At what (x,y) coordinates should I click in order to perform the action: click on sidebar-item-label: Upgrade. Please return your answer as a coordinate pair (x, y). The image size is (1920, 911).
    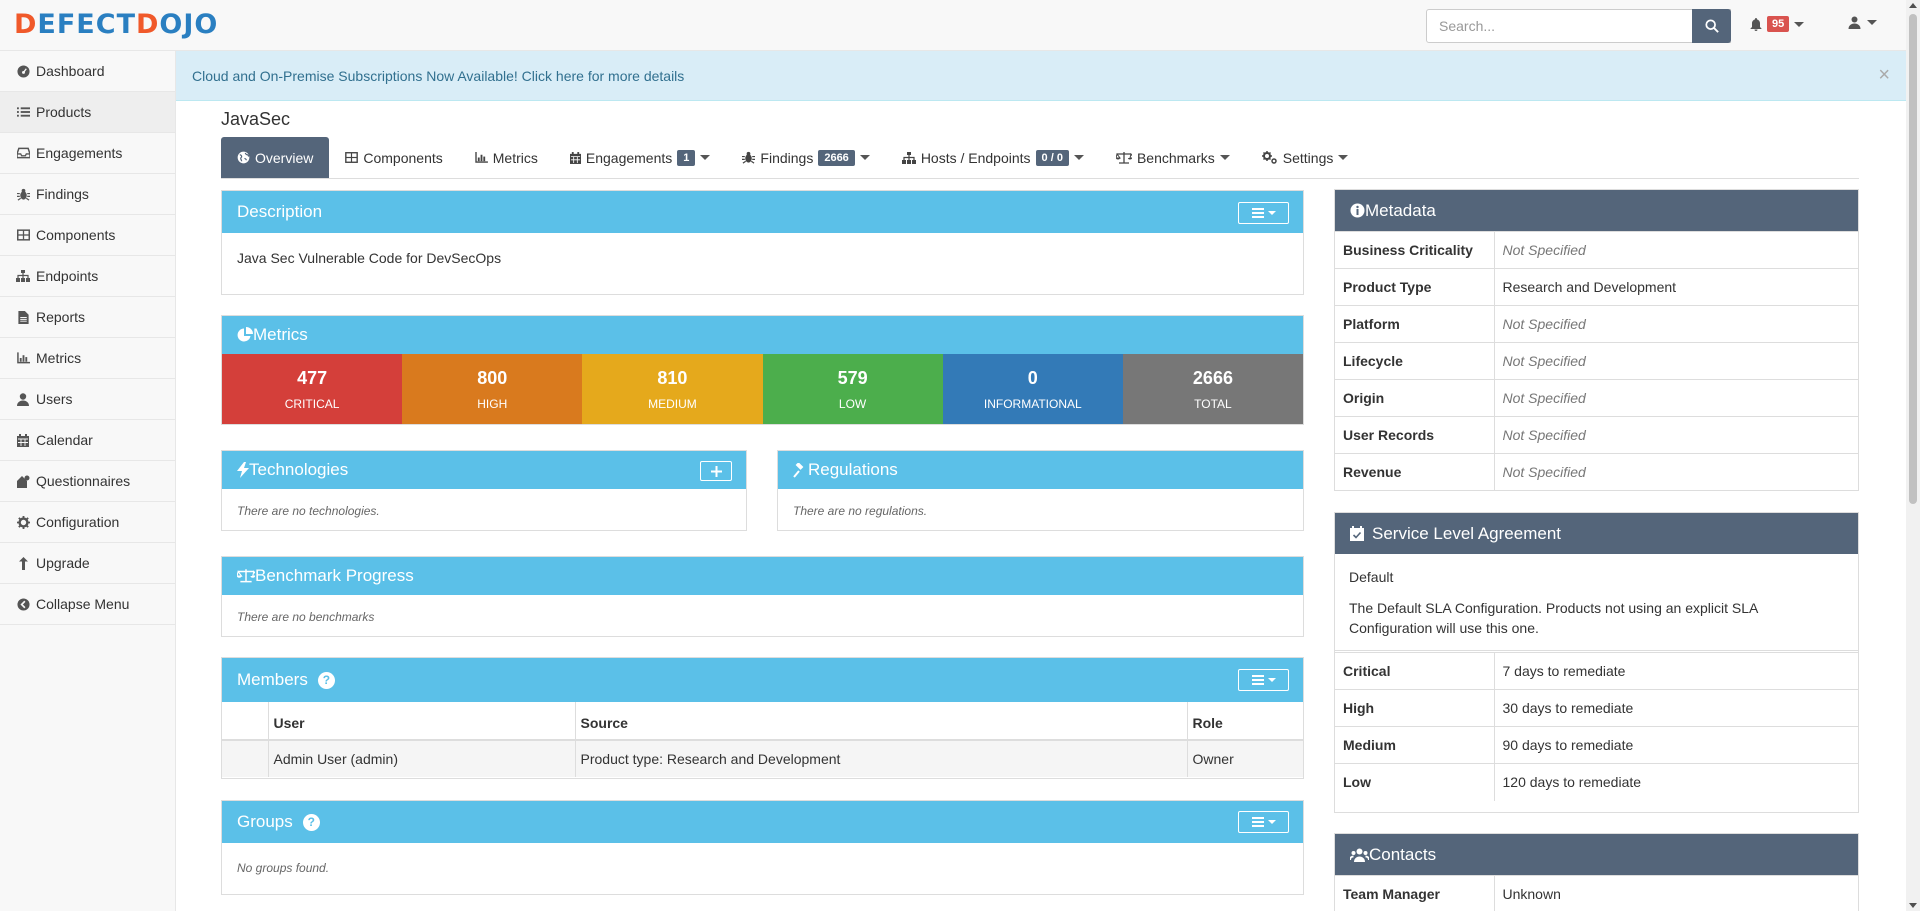
    Looking at the image, I should click on (63, 563).